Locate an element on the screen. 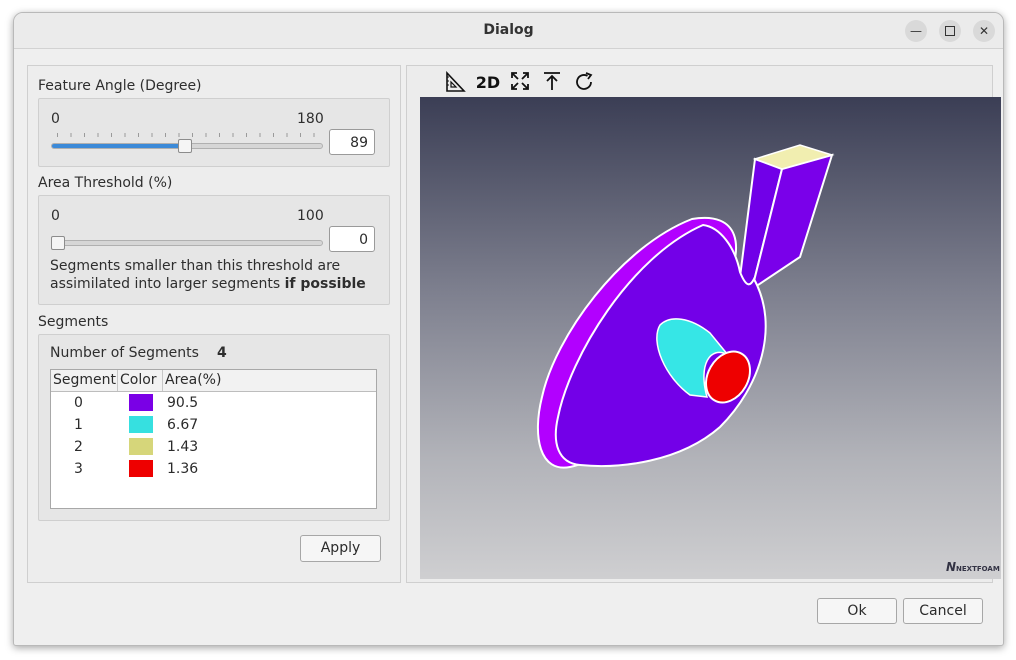 Image resolution: width=1016 pixels, height=660 pixels. column-header-area: Area(%) is located at coordinates (269, 380).